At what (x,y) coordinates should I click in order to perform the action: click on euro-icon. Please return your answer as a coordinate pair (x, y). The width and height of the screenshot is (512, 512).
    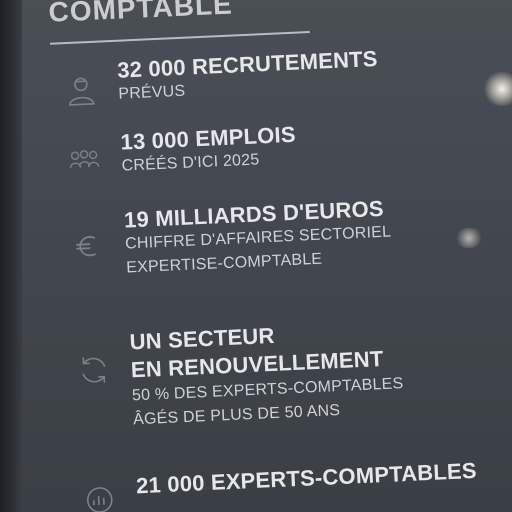
    Looking at the image, I should click on (88, 246).